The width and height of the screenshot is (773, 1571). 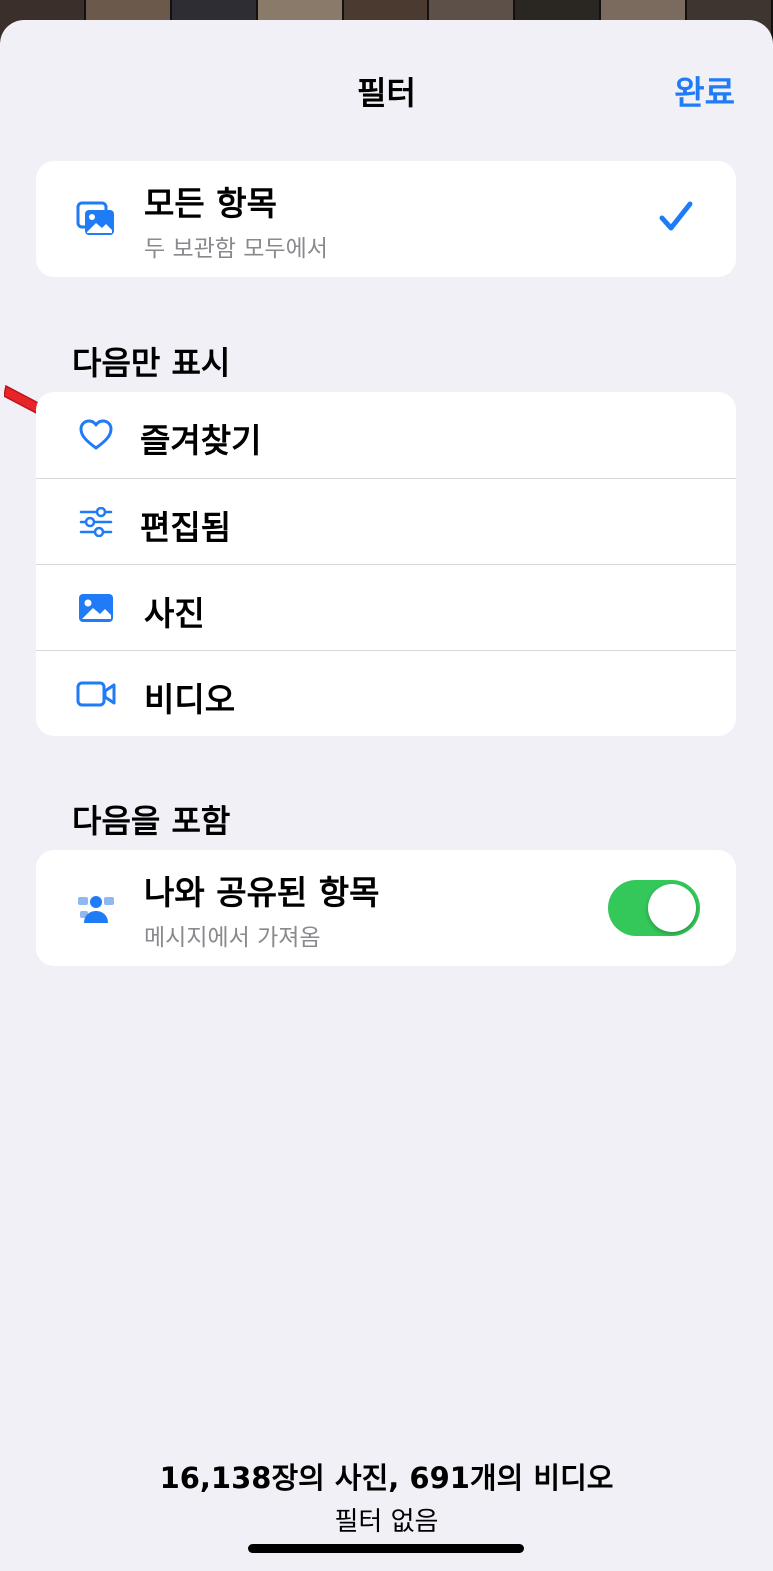 What do you see at coordinates (386, 521) in the screenshot?
I see `show-only-item-edited: 편집됨` at bounding box center [386, 521].